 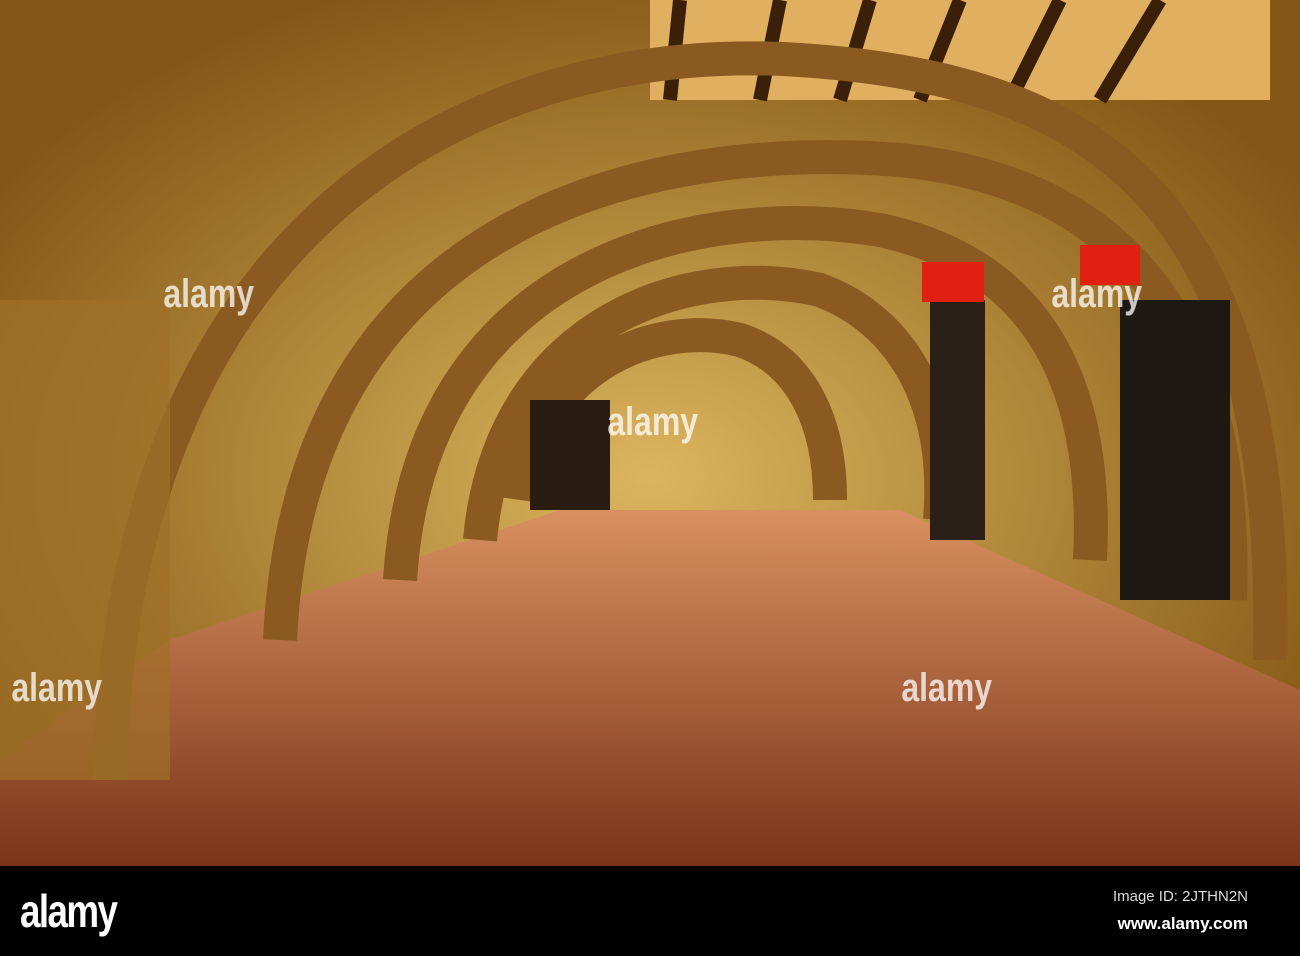 I want to click on site-url: www.alamy.com, so click(x=1183, y=924).